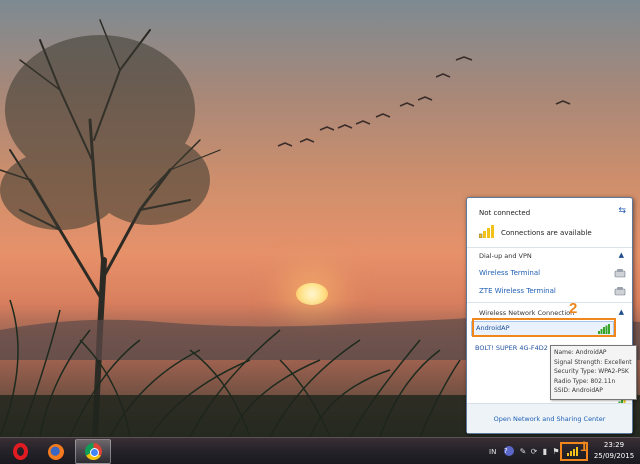  Describe the element at coordinates (614, 451) in the screenshot. I see `system-clock: 23:29 25/09/2015` at that location.